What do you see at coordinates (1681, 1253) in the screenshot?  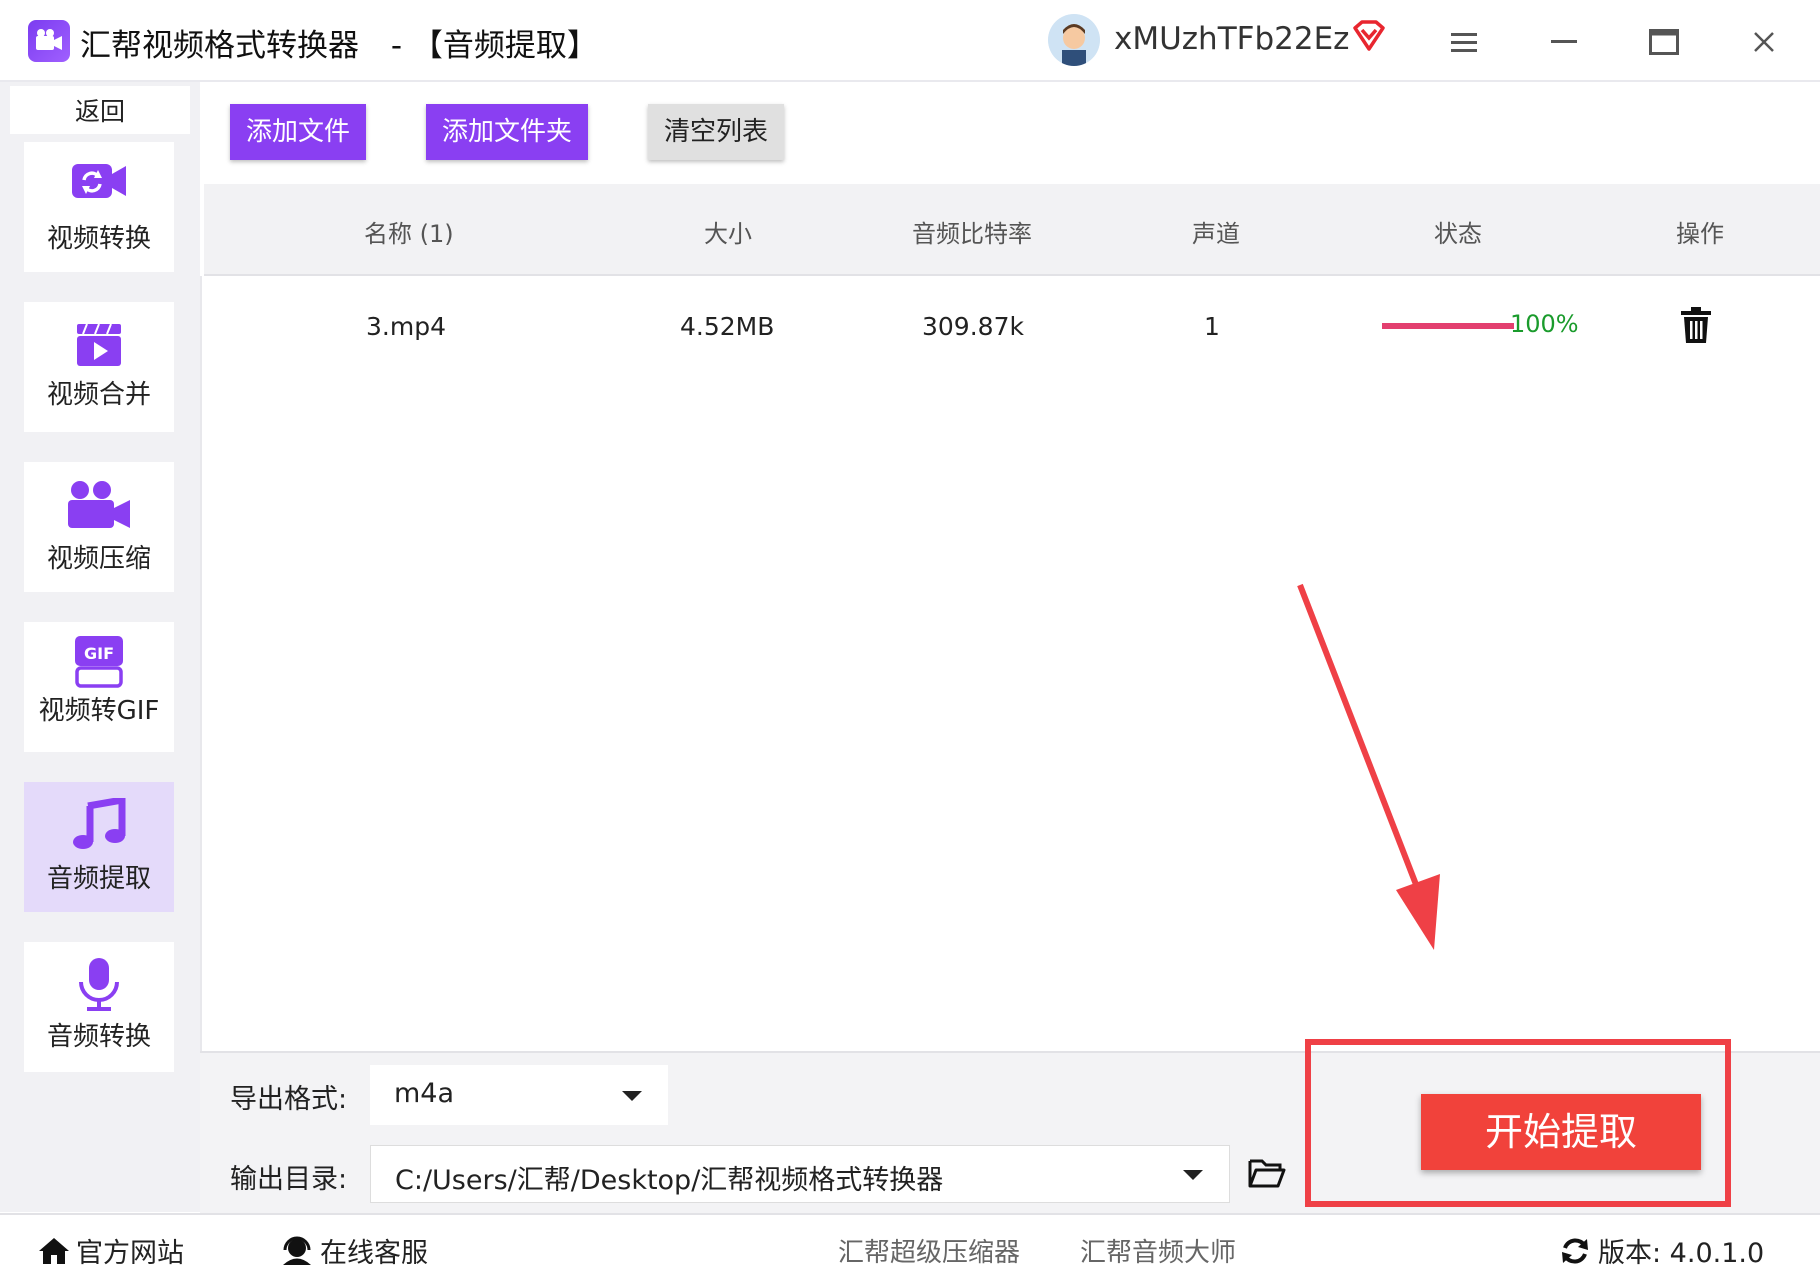 I see `version-label: 版本: 4.0.1.0` at bounding box center [1681, 1253].